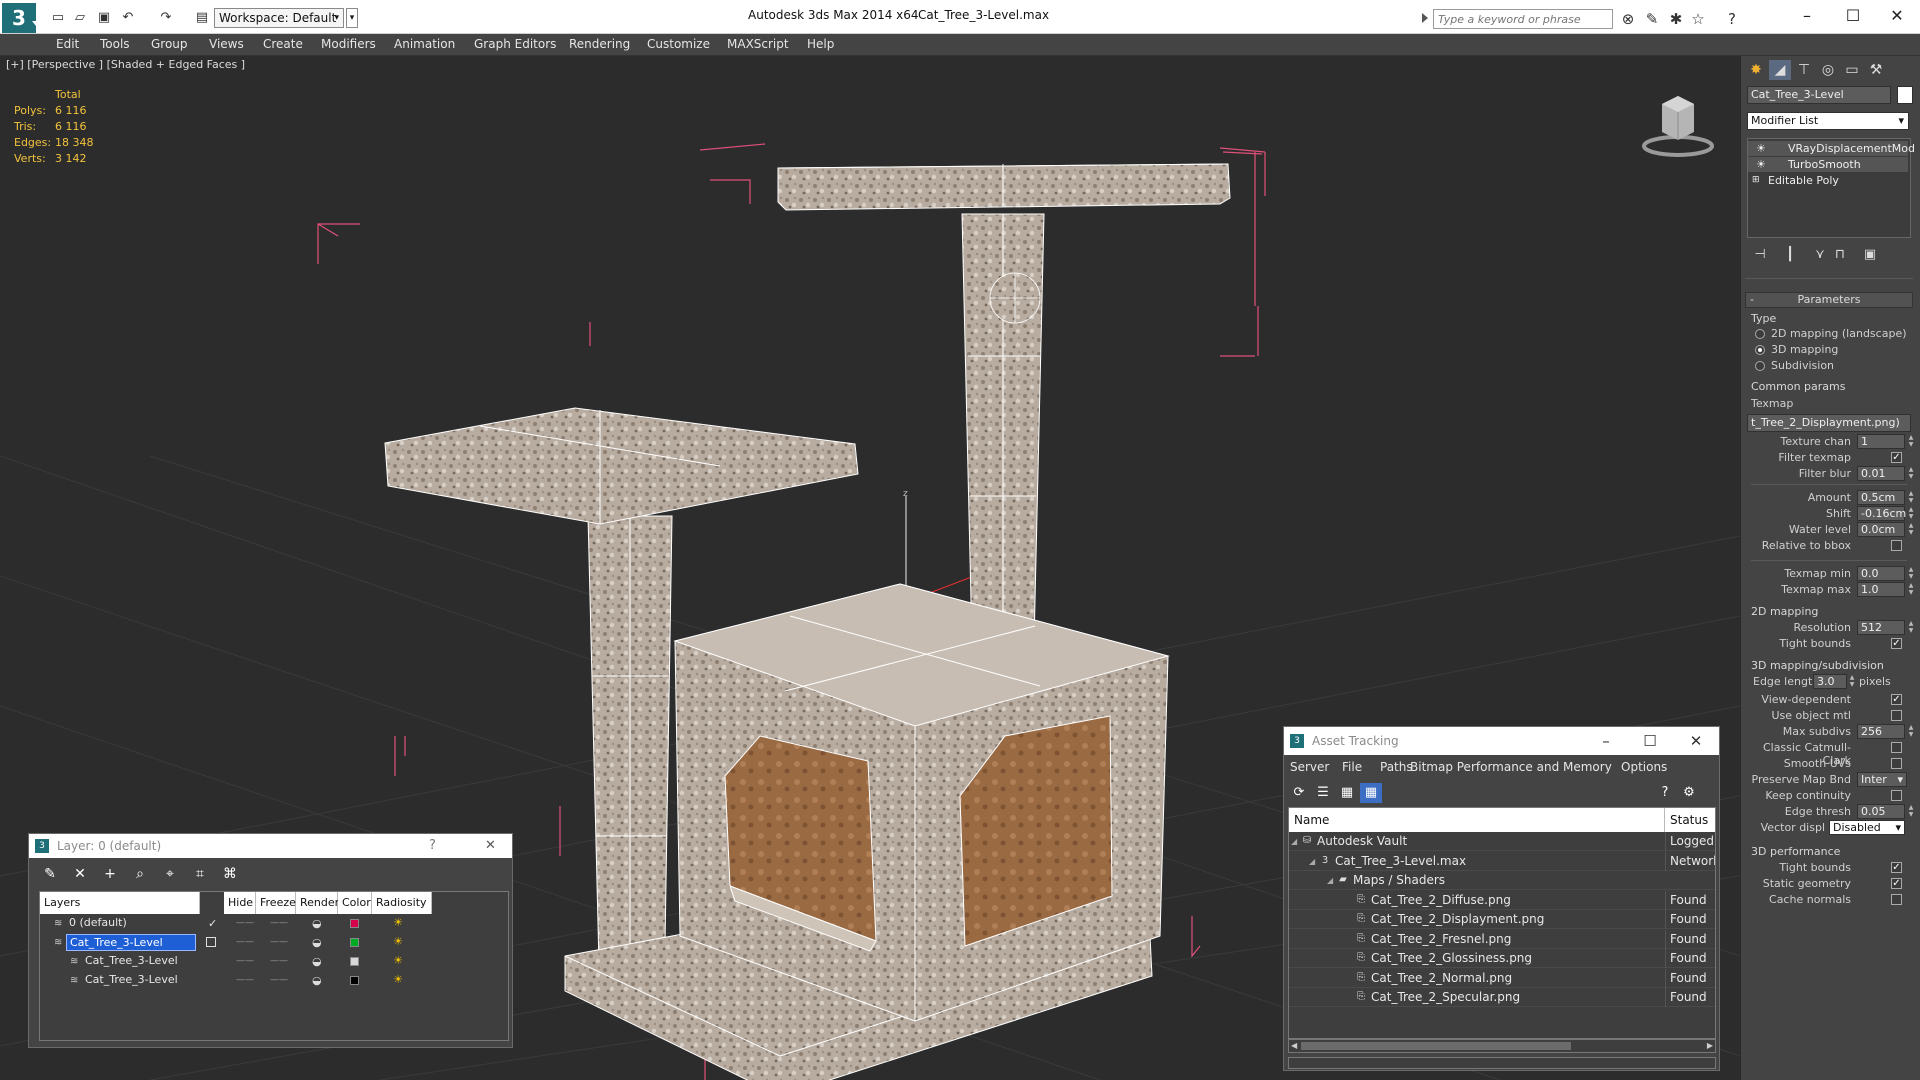  I want to click on new-file-icon: ▭, so click(58, 17).